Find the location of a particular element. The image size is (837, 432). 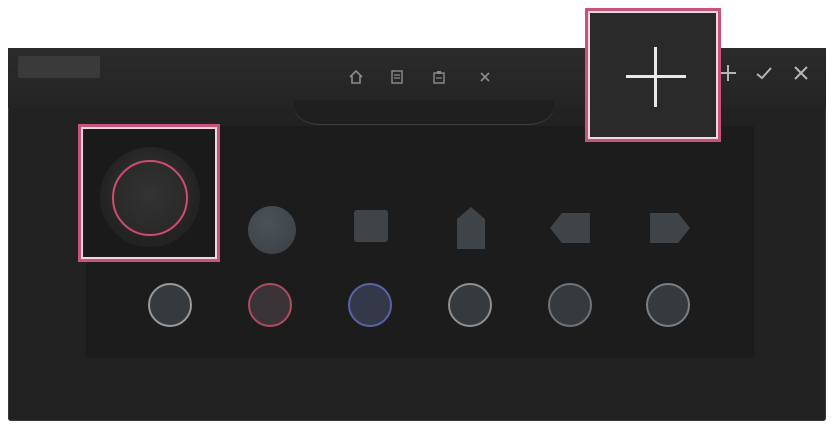

clipboard-icon is located at coordinates (439, 79).